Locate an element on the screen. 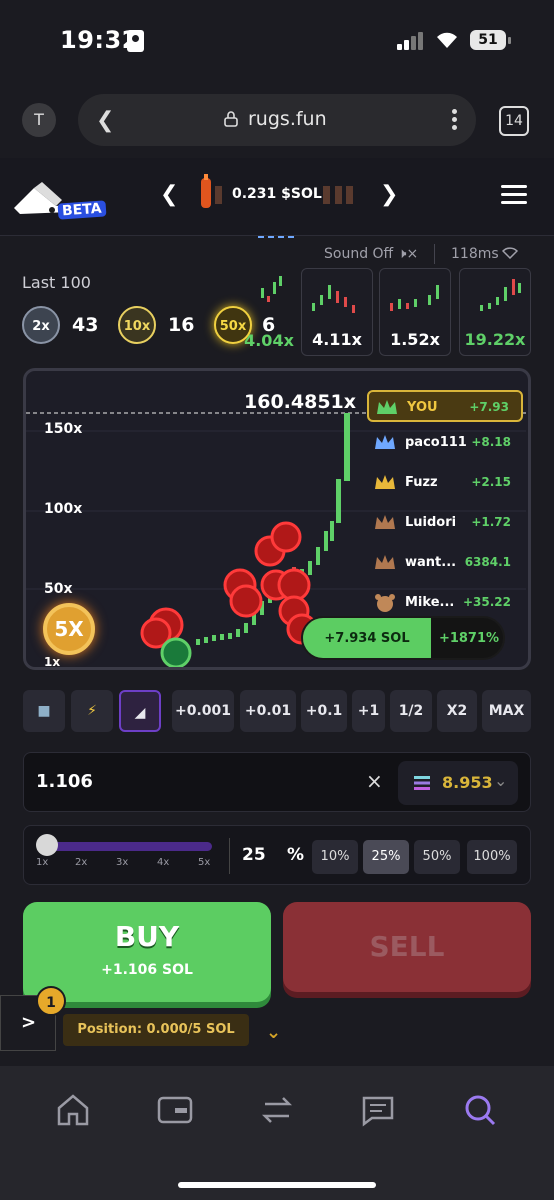 The height and width of the screenshot is (1200, 554). url-text: rugs.fun is located at coordinates (287, 119).